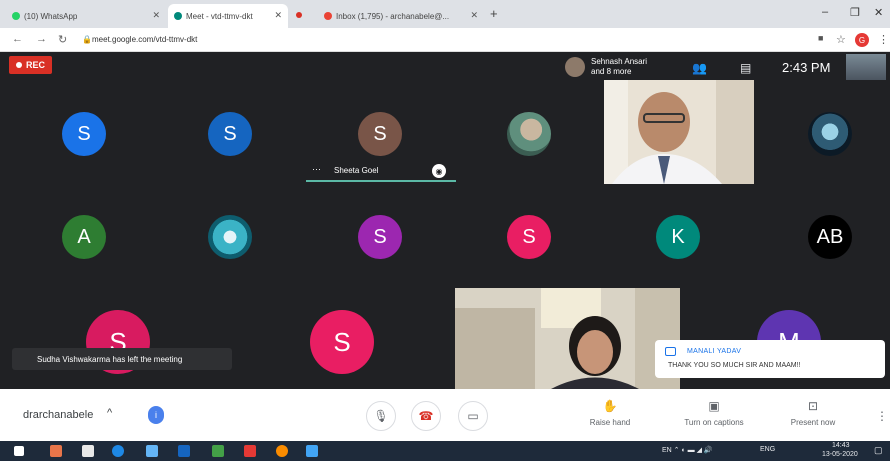 The height and width of the screenshot is (461, 890). I want to click on forward-icon: →, so click(41, 39).